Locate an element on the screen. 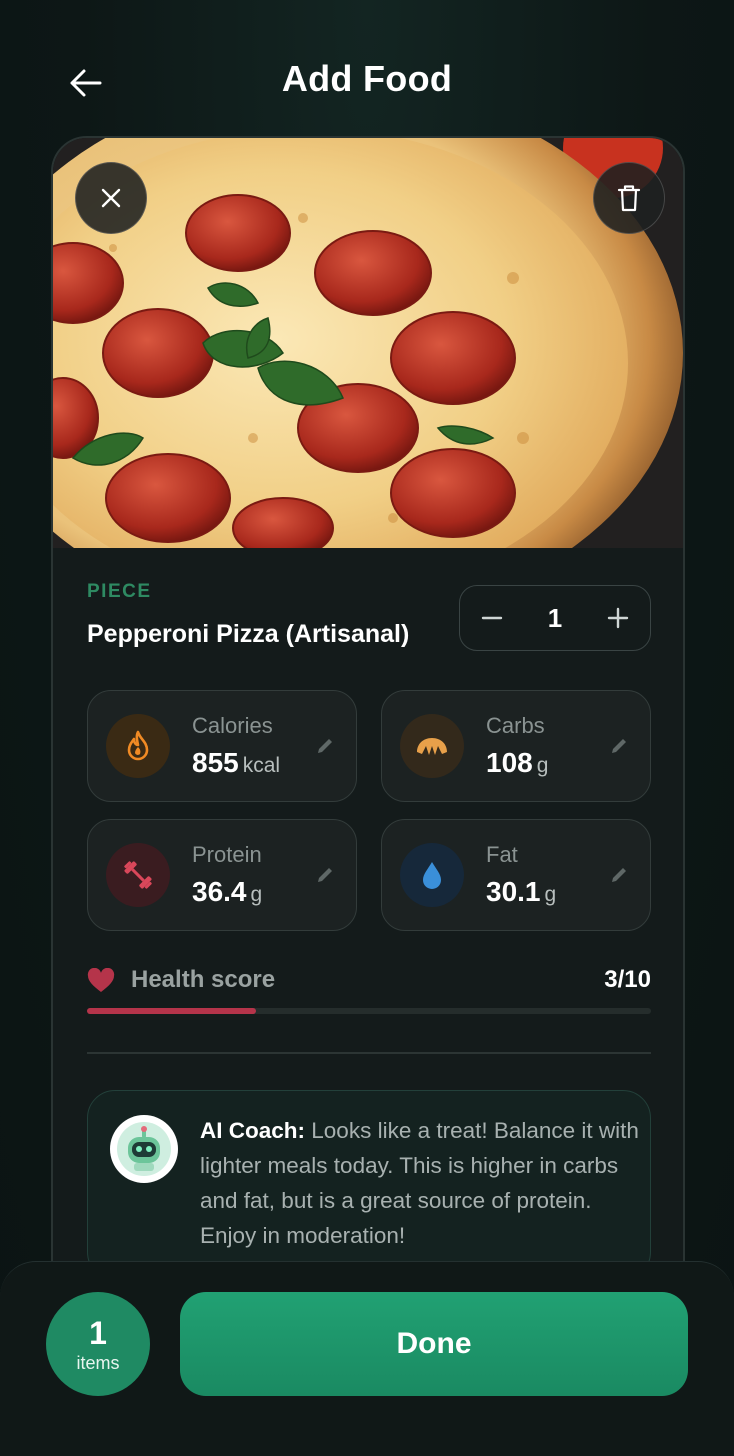 Image resolution: width=734 pixels, height=1456 pixels. items-count: 1 is located at coordinates (98, 1332).